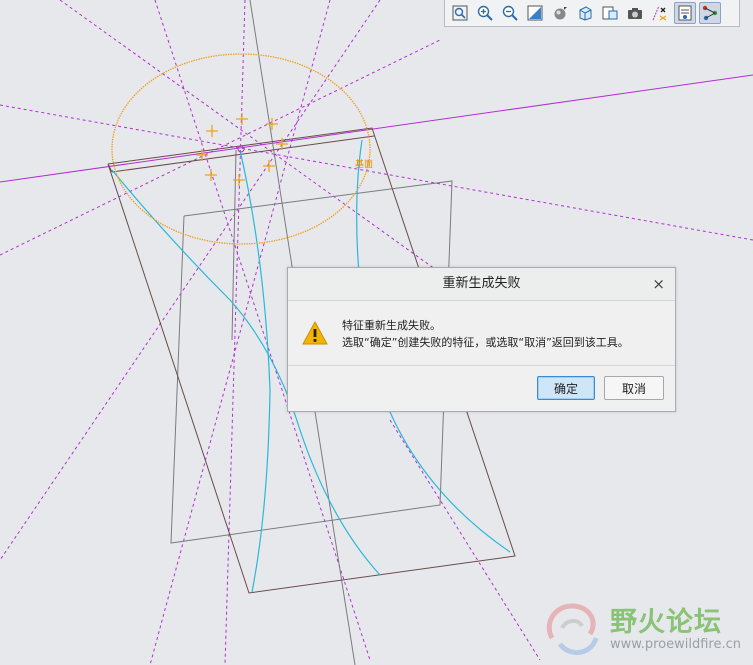 Image resolution: width=753 pixels, height=665 pixels. Describe the element at coordinates (666, 622) in the screenshot. I see `watermark-title: 野火论坛` at that location.